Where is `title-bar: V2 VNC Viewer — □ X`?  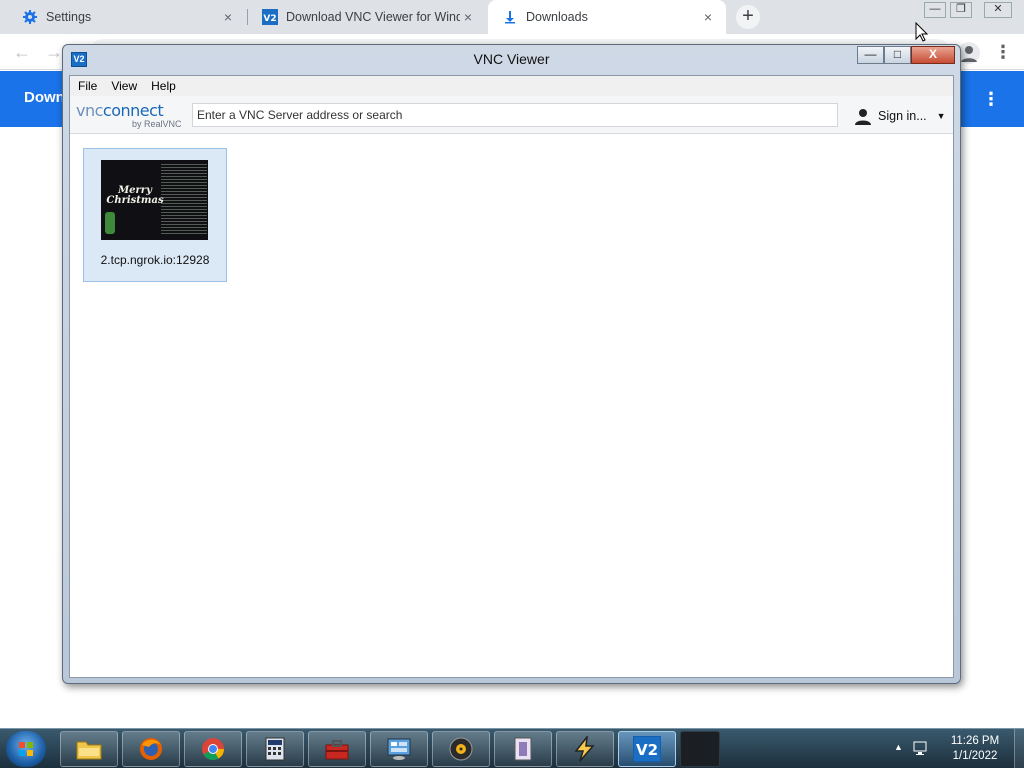 title-bar: V2 VNC Viewer — □ X is located at coordinates (511, 59).